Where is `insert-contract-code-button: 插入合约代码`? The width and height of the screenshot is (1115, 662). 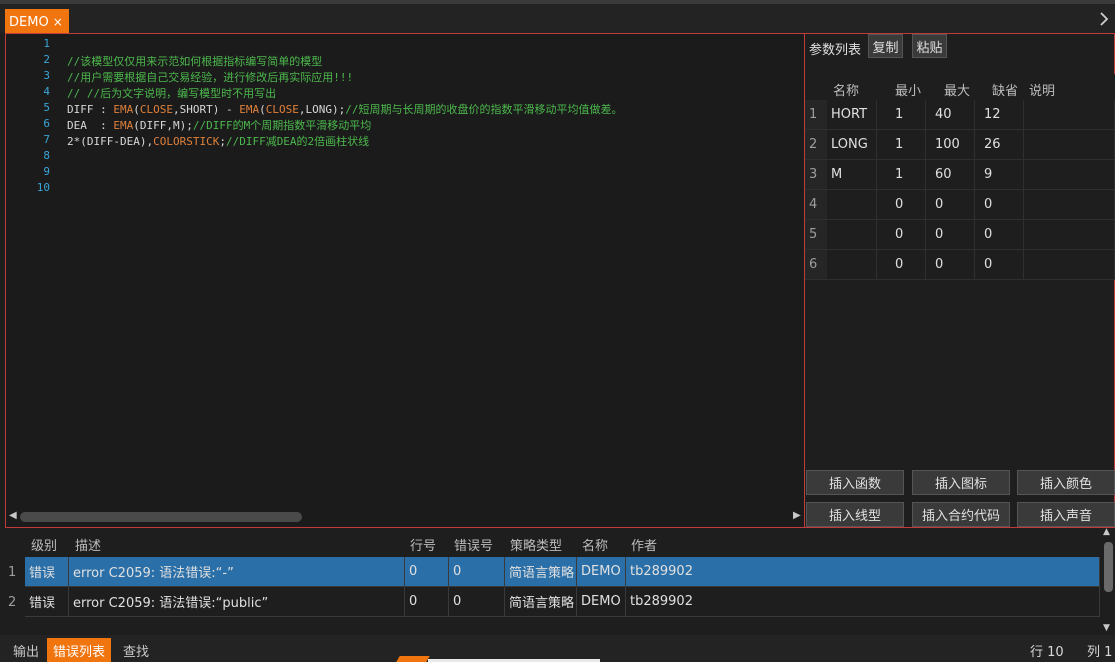
insert-contract-code-button: 插入合约代码 is located at coordinates (961, 514).